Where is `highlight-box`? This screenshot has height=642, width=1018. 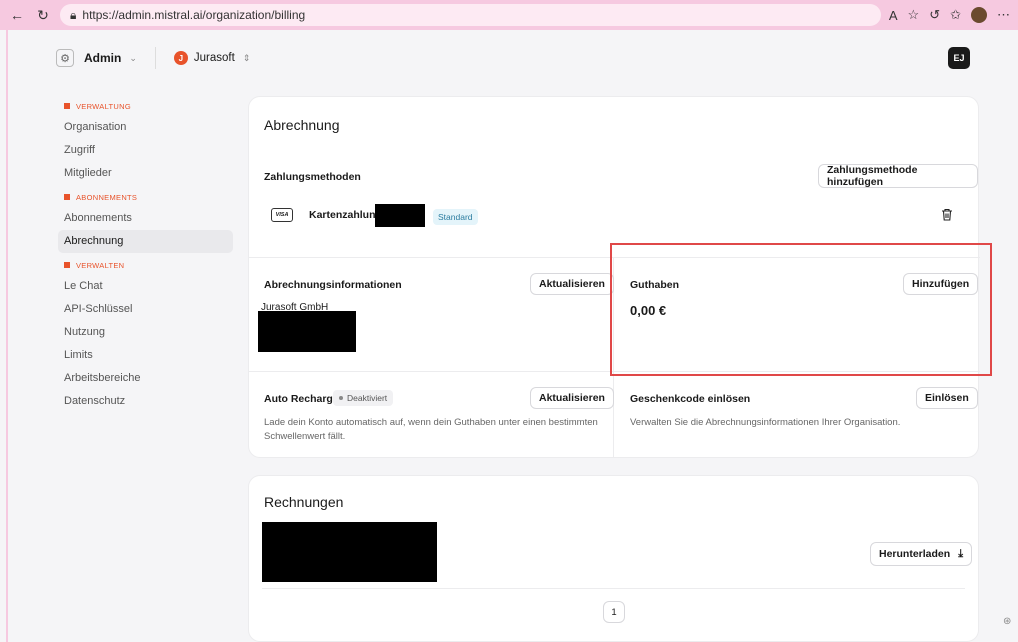 highlight-box is located at coordinates (801, 309).